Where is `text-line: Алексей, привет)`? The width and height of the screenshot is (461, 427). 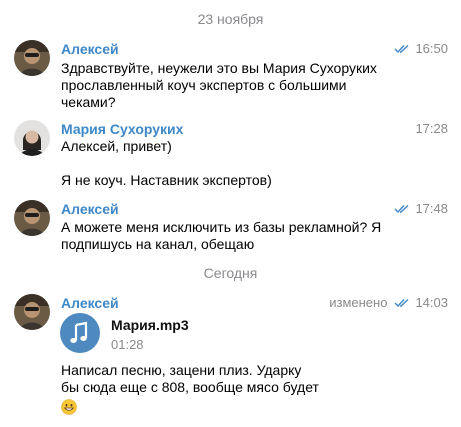
text-line: Алексей, привет) is located at coordinates (116, 146).